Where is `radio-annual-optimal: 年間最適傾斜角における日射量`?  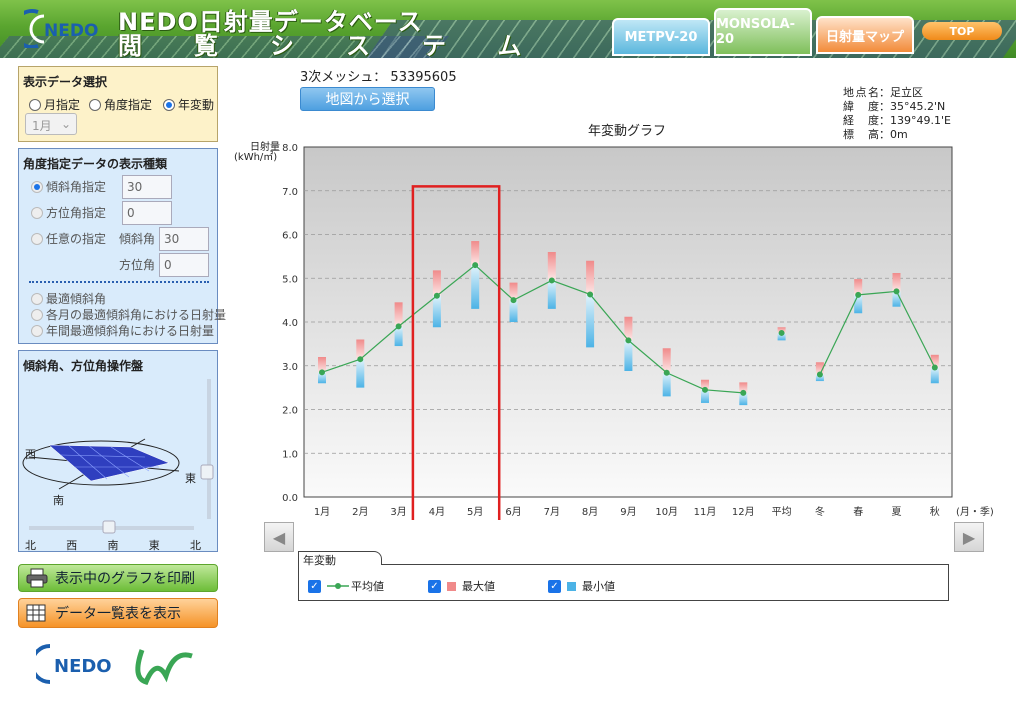
radio-annual-optimal: 年間最適傾斜角における日射量 is located at coordinates (122, 330).